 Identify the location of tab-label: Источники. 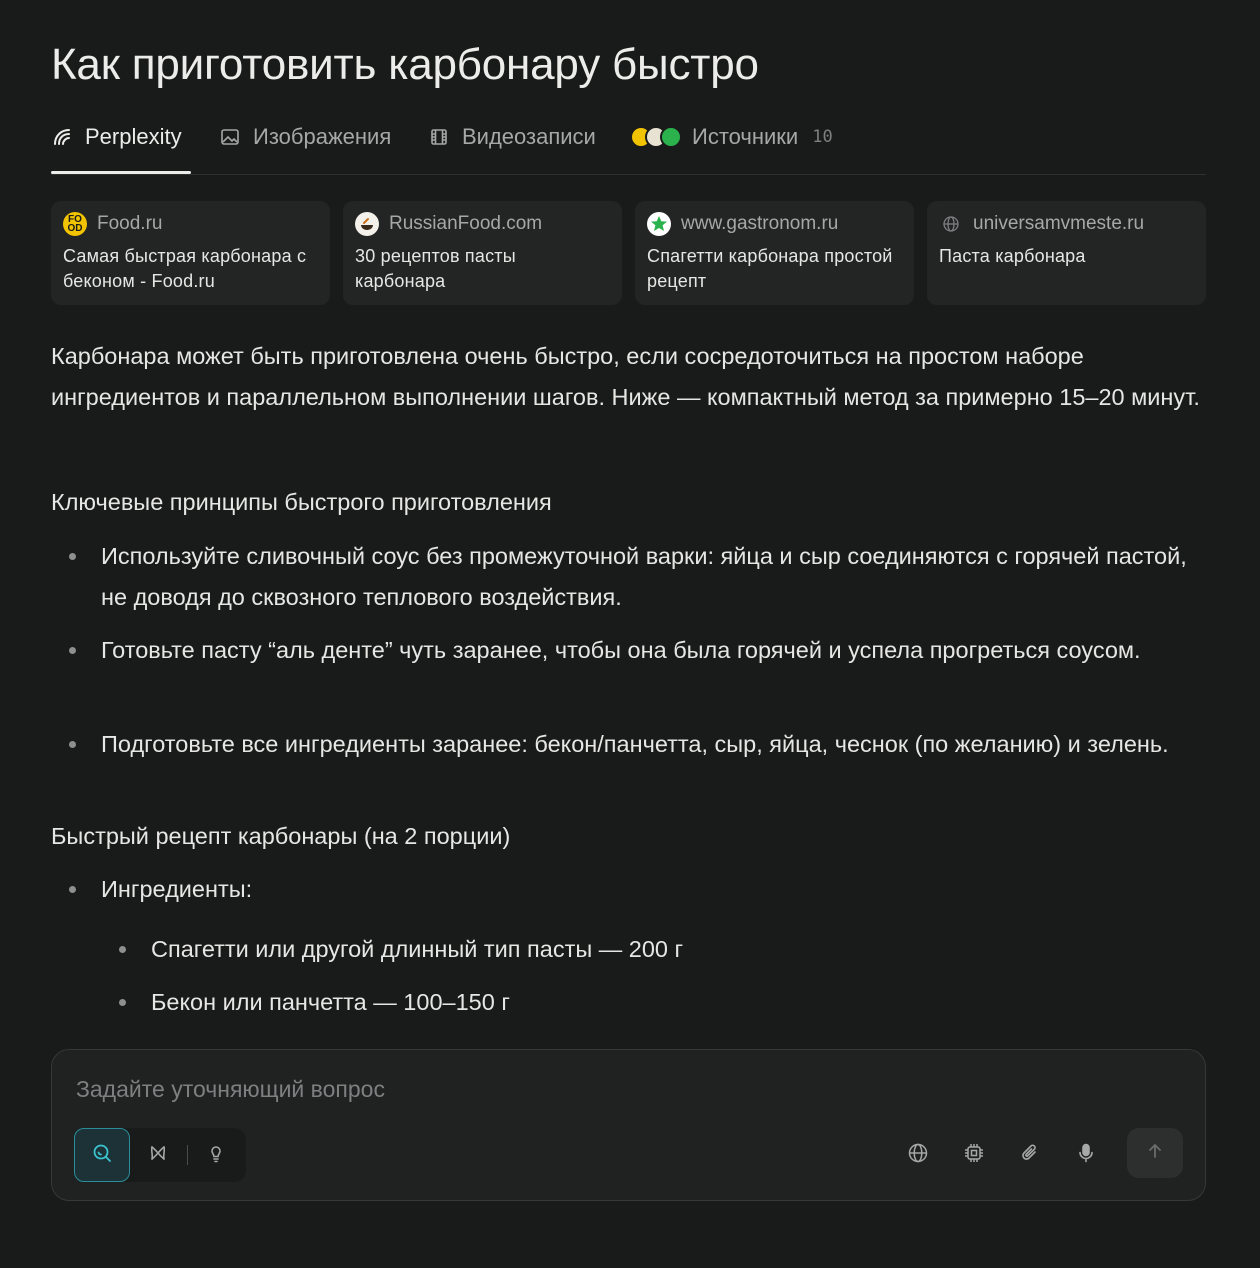
(745, 136).